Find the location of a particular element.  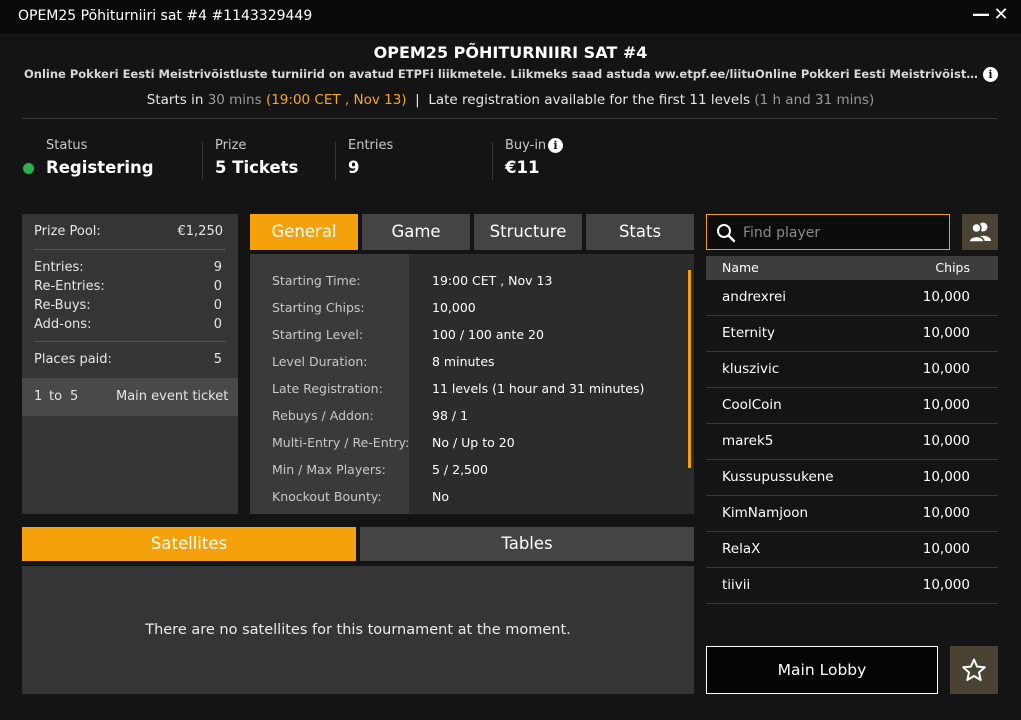

detail-label: Knockout Bounty: is located at coordinates (327, 496).